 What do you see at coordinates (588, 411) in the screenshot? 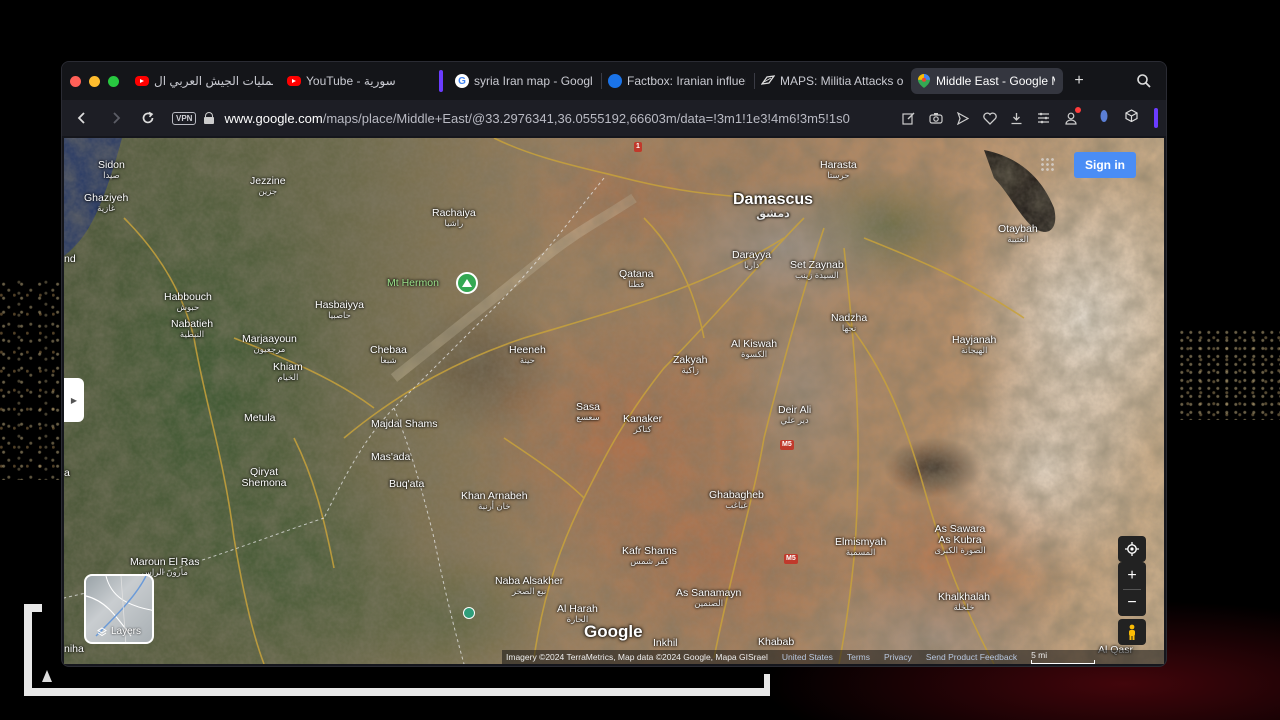
I see `place-label: Sasa سعسع` at bounding box center [588, 411].